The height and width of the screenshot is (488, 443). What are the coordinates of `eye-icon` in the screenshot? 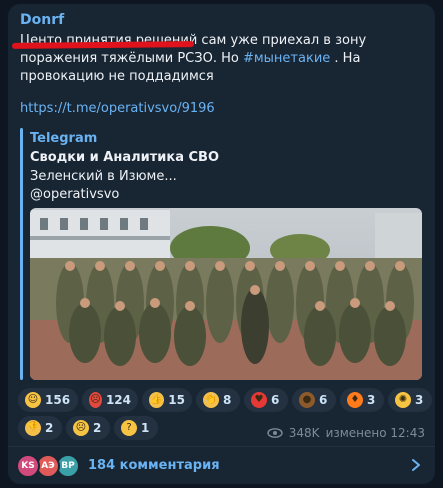 It's located at (275, 433).